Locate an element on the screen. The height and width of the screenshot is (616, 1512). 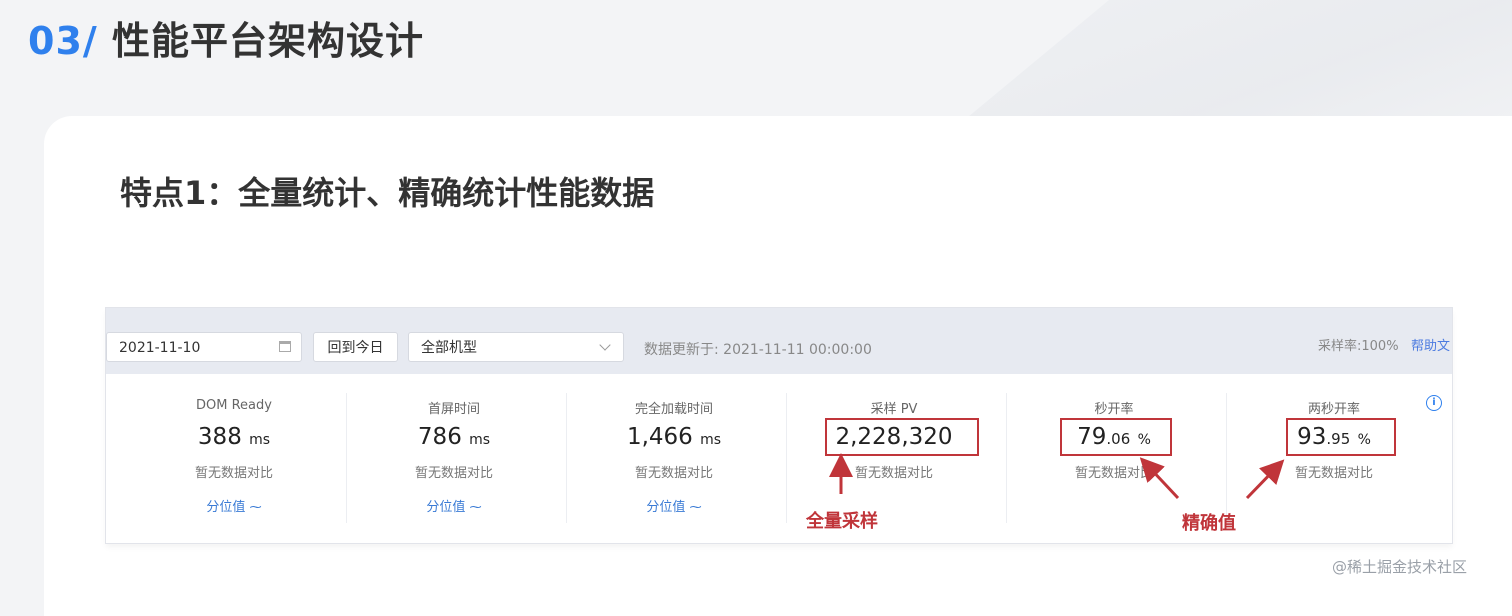
date-value: 2021-11-10 is located at coordinates (160, 348).